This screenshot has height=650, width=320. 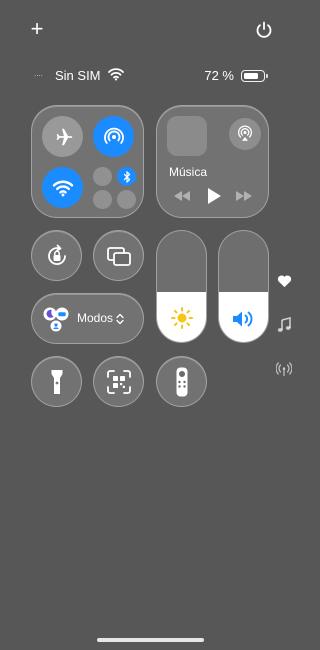 What do you see at coordinates (254, 76) in the screenshot?
I see `battery-icon` at bounding box center [254, 76].